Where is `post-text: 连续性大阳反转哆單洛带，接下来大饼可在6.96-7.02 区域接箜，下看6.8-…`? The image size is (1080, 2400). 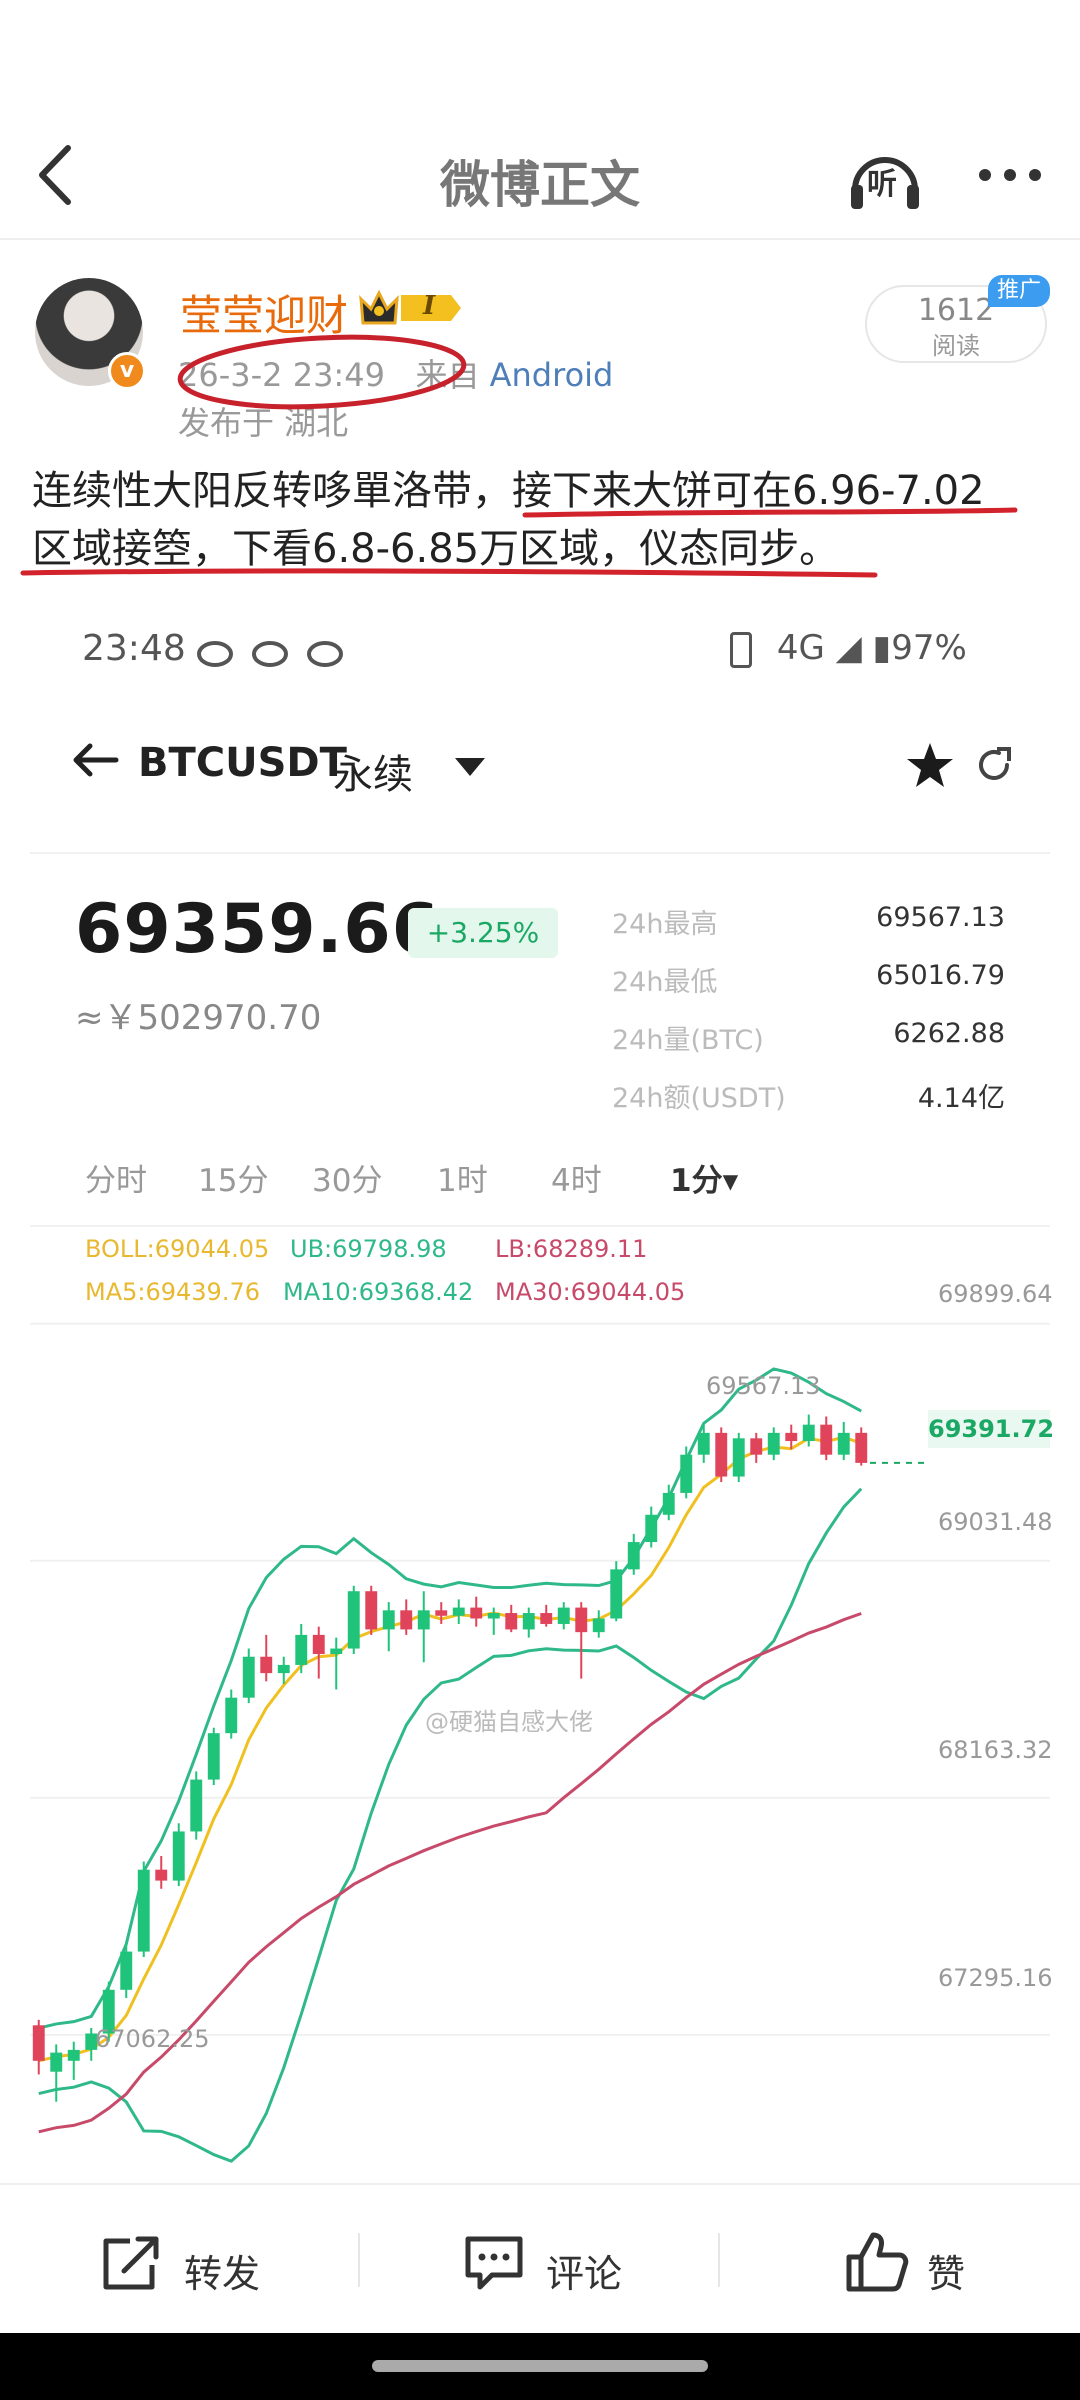 post-text: 连续性大阳反转哆單洛带，接下来大饼可在6.96-7.02 区域接箜，下看6.8-… is located at coordinates (542, 520).